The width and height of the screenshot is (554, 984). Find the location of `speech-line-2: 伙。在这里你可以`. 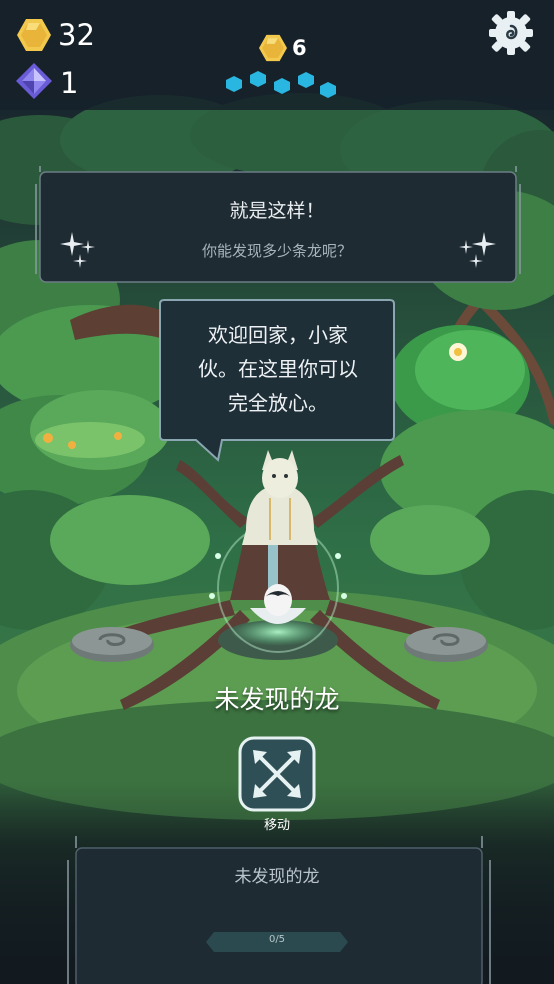

speech-line-2: 伙。在这里你可以 is located at coordinates (278, 369).